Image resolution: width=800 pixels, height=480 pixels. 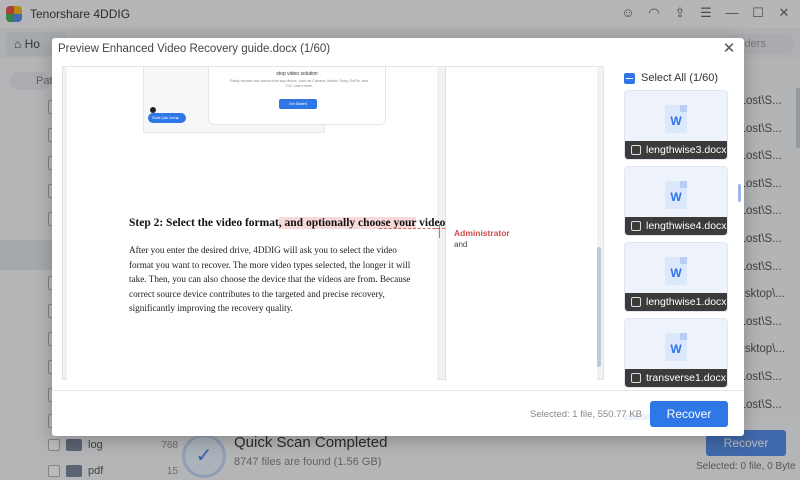 I want to click on select-all: Select All (1/60), so click(x=671, y=78).